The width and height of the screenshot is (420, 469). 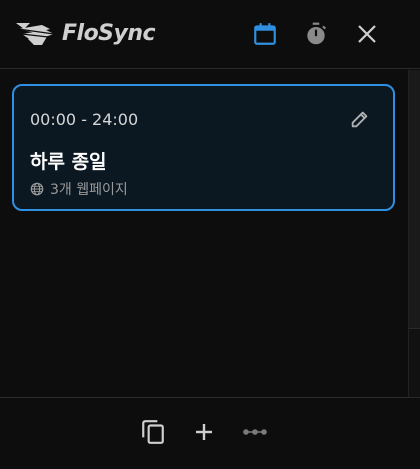 What do you see at coordinates (35, 34) in the screenshot?
I see `flosync-logo-icon` at bounding box center [35, 34].